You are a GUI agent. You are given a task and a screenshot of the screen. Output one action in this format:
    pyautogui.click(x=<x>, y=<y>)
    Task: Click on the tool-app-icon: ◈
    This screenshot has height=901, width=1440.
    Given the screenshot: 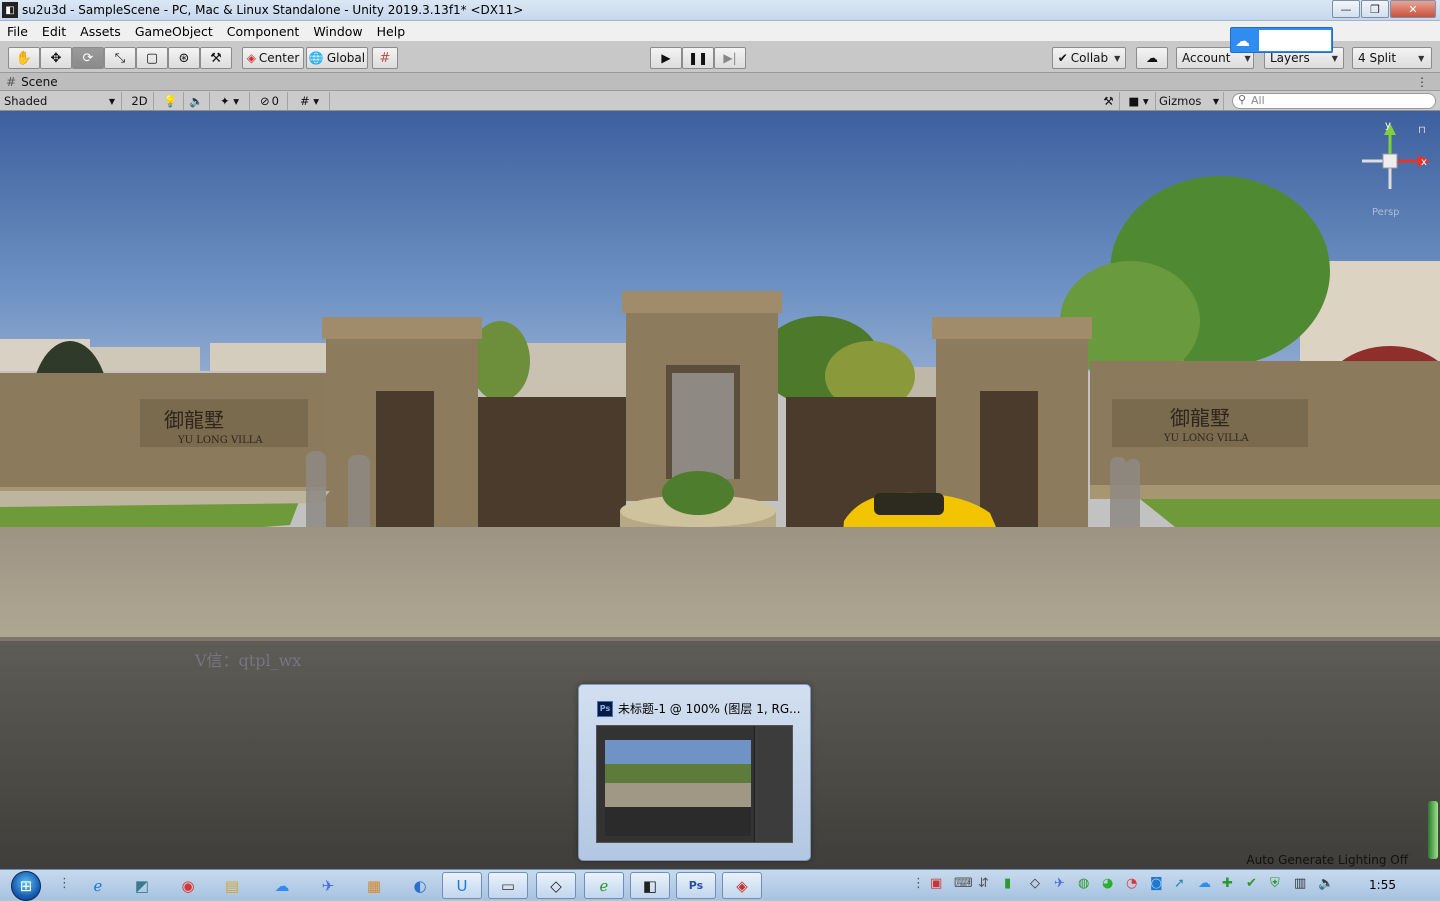 What is the action you would take?
    pyautogui.click(x=742, y=885)
    